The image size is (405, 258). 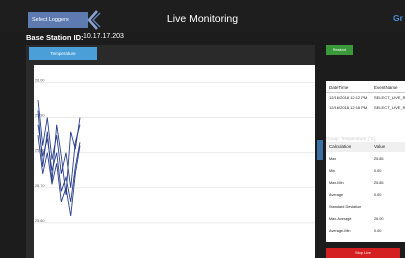 I want to click on calculations-header-row: Calculation Value, so click(x=365, y=147).